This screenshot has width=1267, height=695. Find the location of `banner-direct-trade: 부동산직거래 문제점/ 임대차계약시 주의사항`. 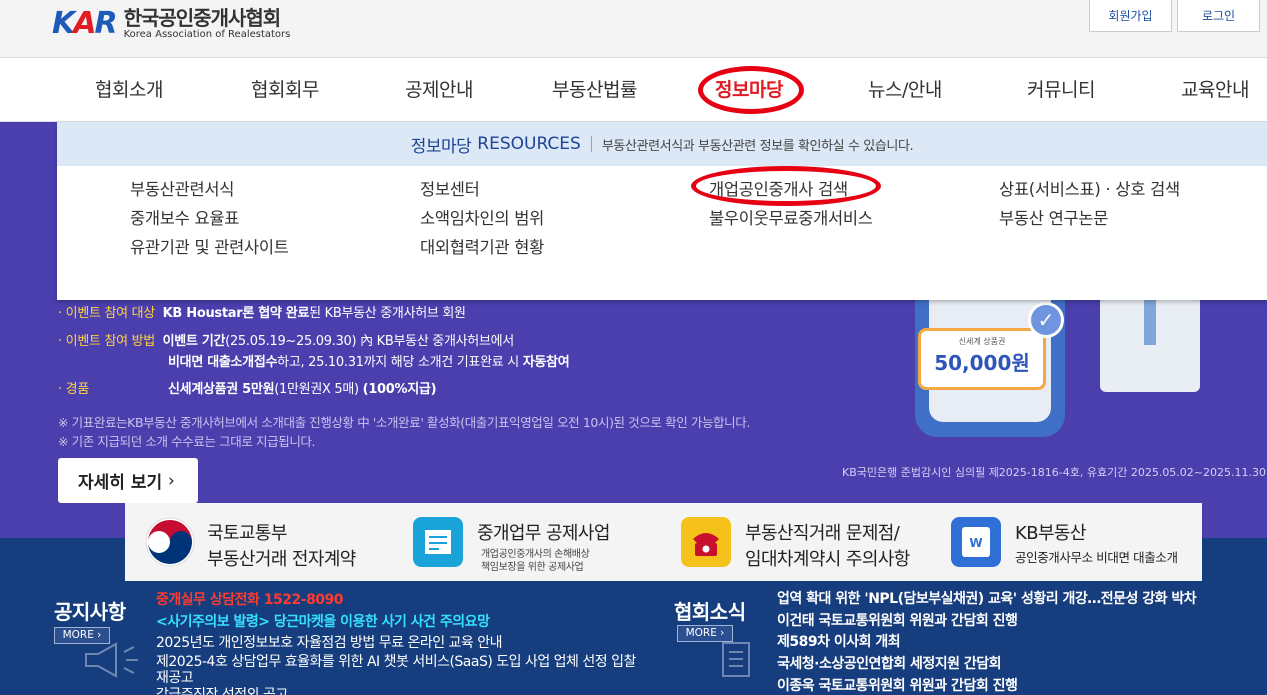

banner-direct-trade: 부동산직거래 문제점/ 임대차계약시 주의사항 is located at coordinates (797, 542).